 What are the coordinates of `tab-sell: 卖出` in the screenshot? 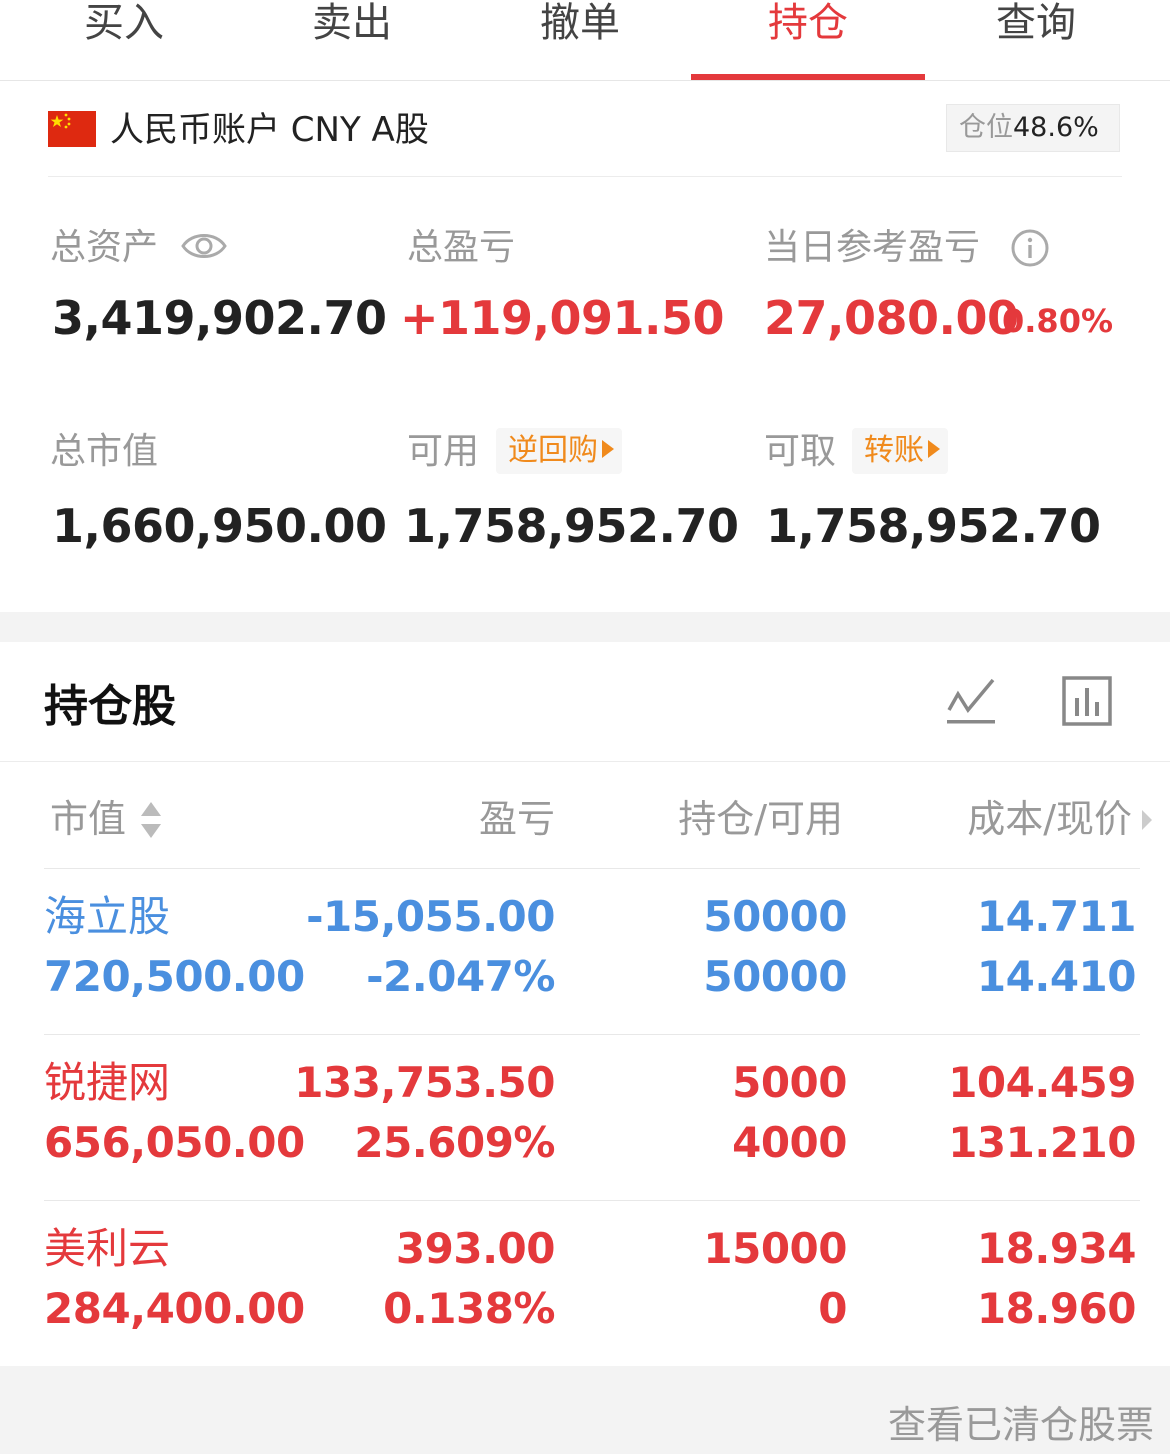 It's located at (352, 40).